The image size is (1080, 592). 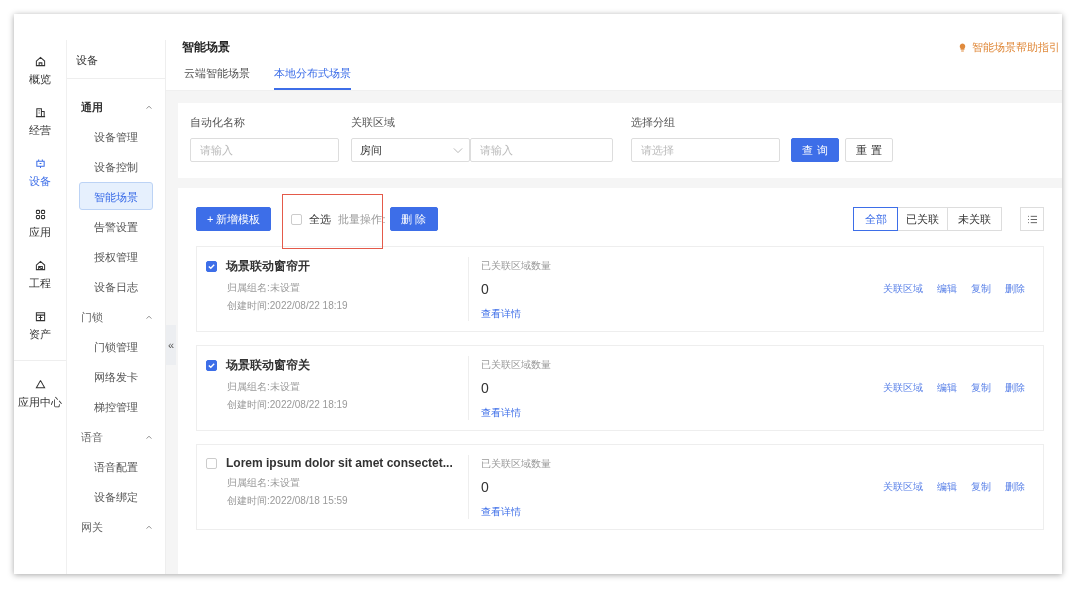 What do you see at coordinates (815, 150) in the screenshot?
I see `query-button: 查 询` at bounding box center [815, 150].